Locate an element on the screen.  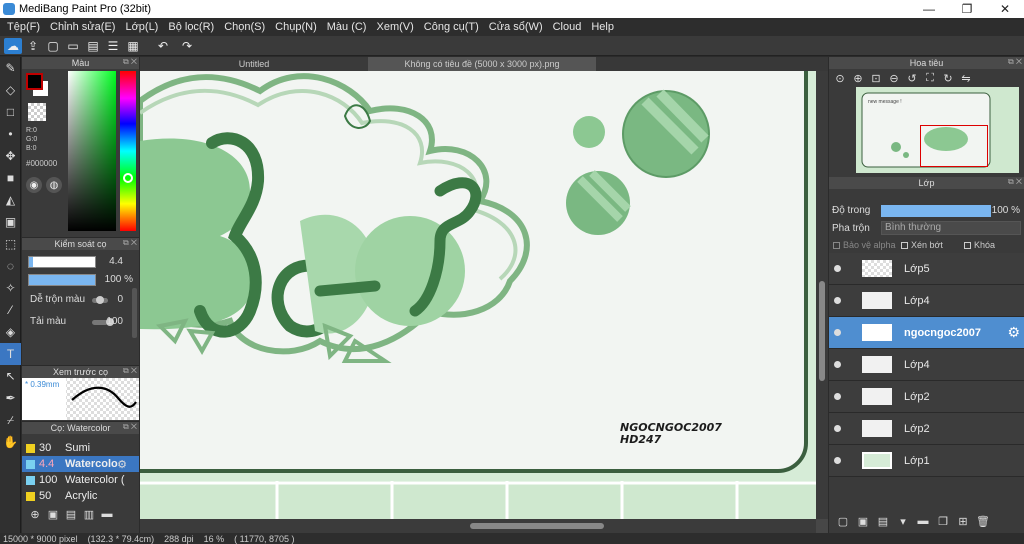
flip-icon: ⇋ is located at coordinates (966, 78).